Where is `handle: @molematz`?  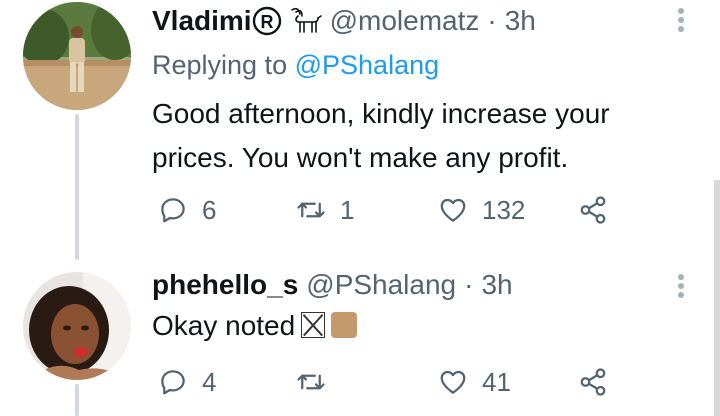 handle: @molematz is located at coordinates (405, 21).